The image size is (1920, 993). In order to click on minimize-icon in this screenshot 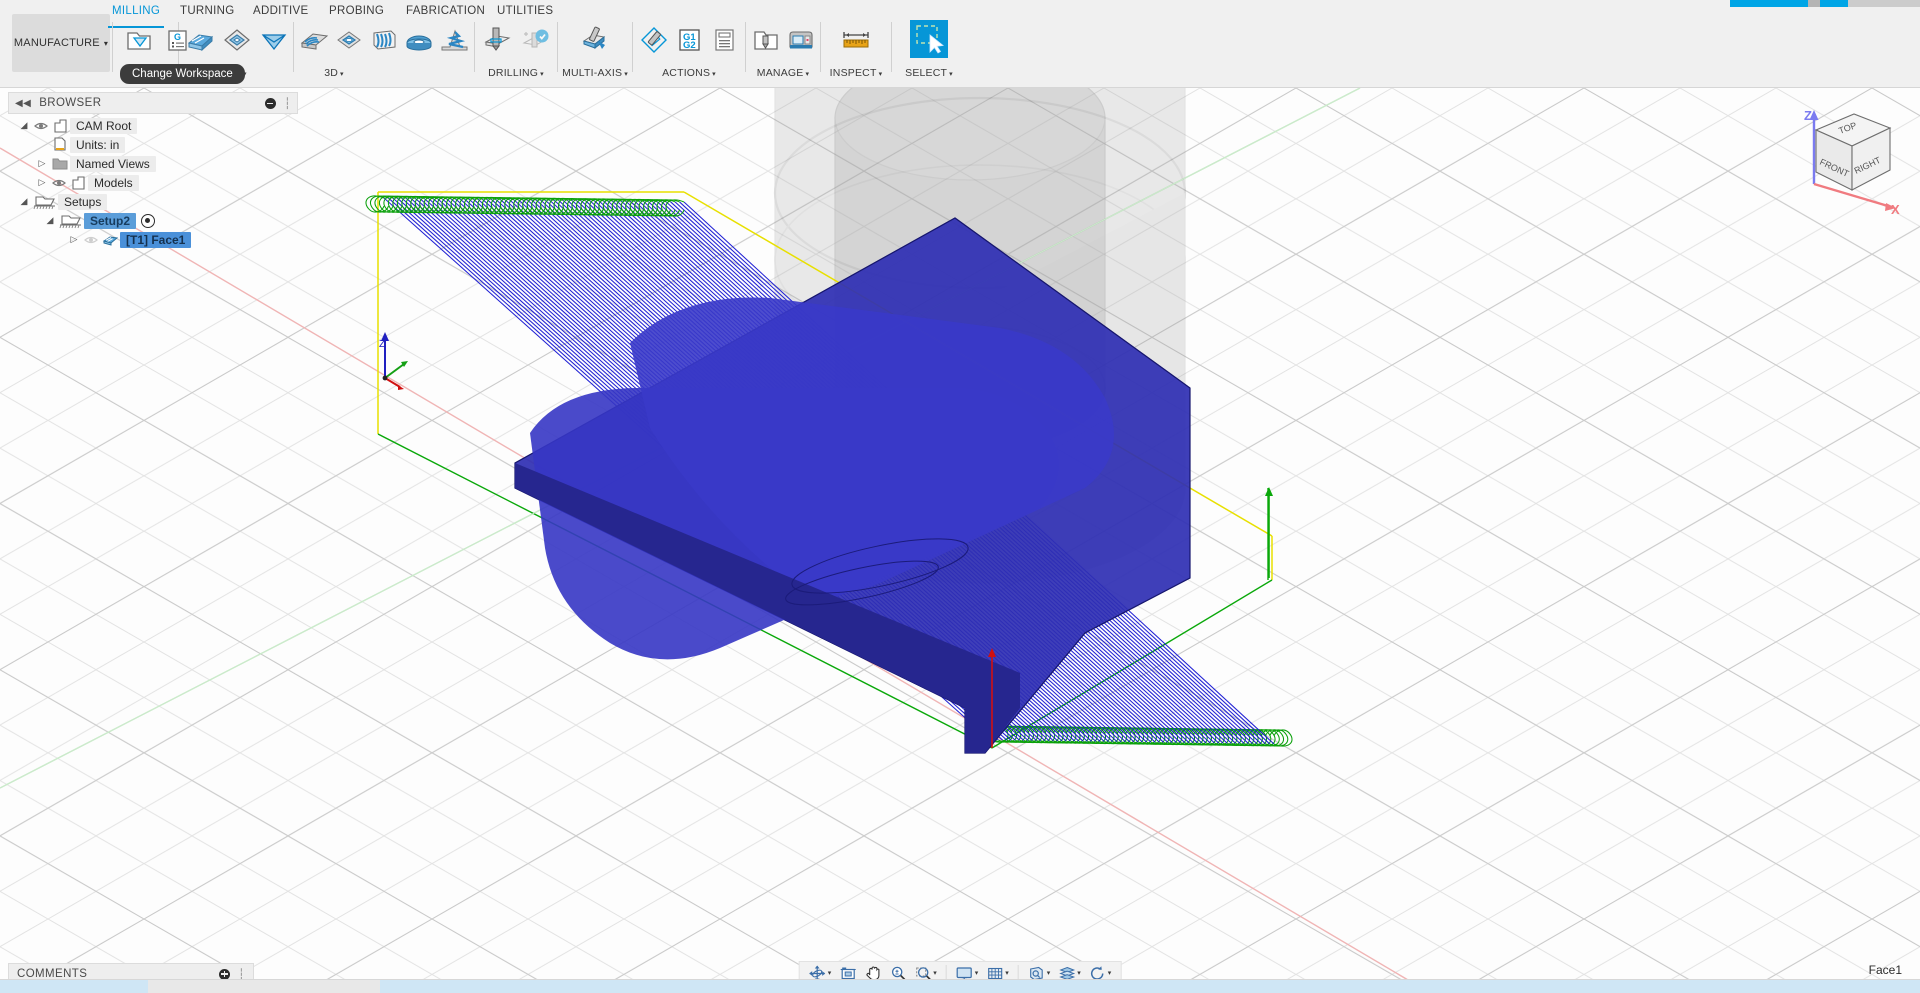, I will do `click(270, 103)`.